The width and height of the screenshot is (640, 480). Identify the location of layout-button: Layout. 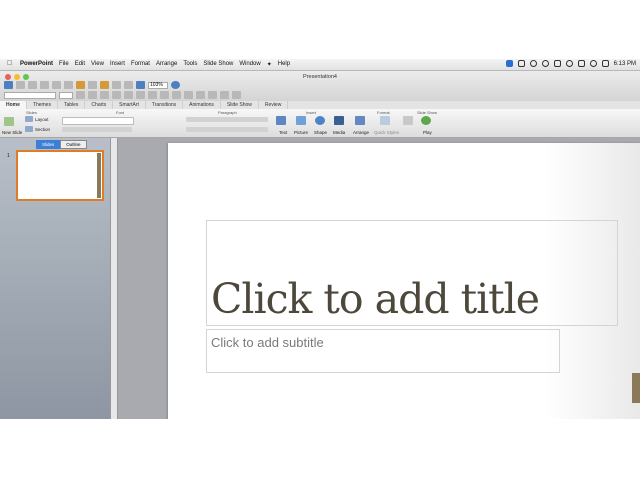
(42, 119).